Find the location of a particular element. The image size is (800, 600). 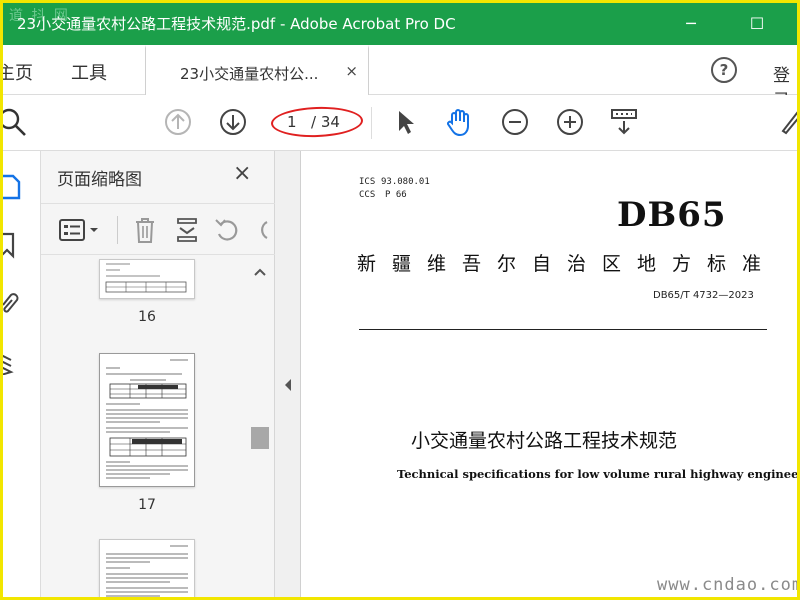

attachments-icon is located at coordinates (12, 303).